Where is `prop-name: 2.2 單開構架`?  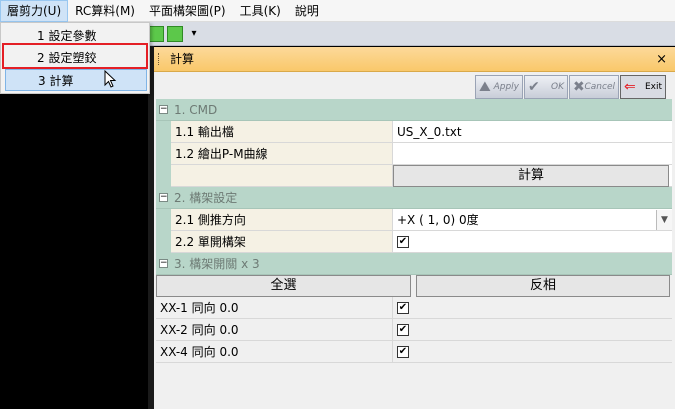
prop-name: 2.2 單開構架 is located at coordinates (282, 242).